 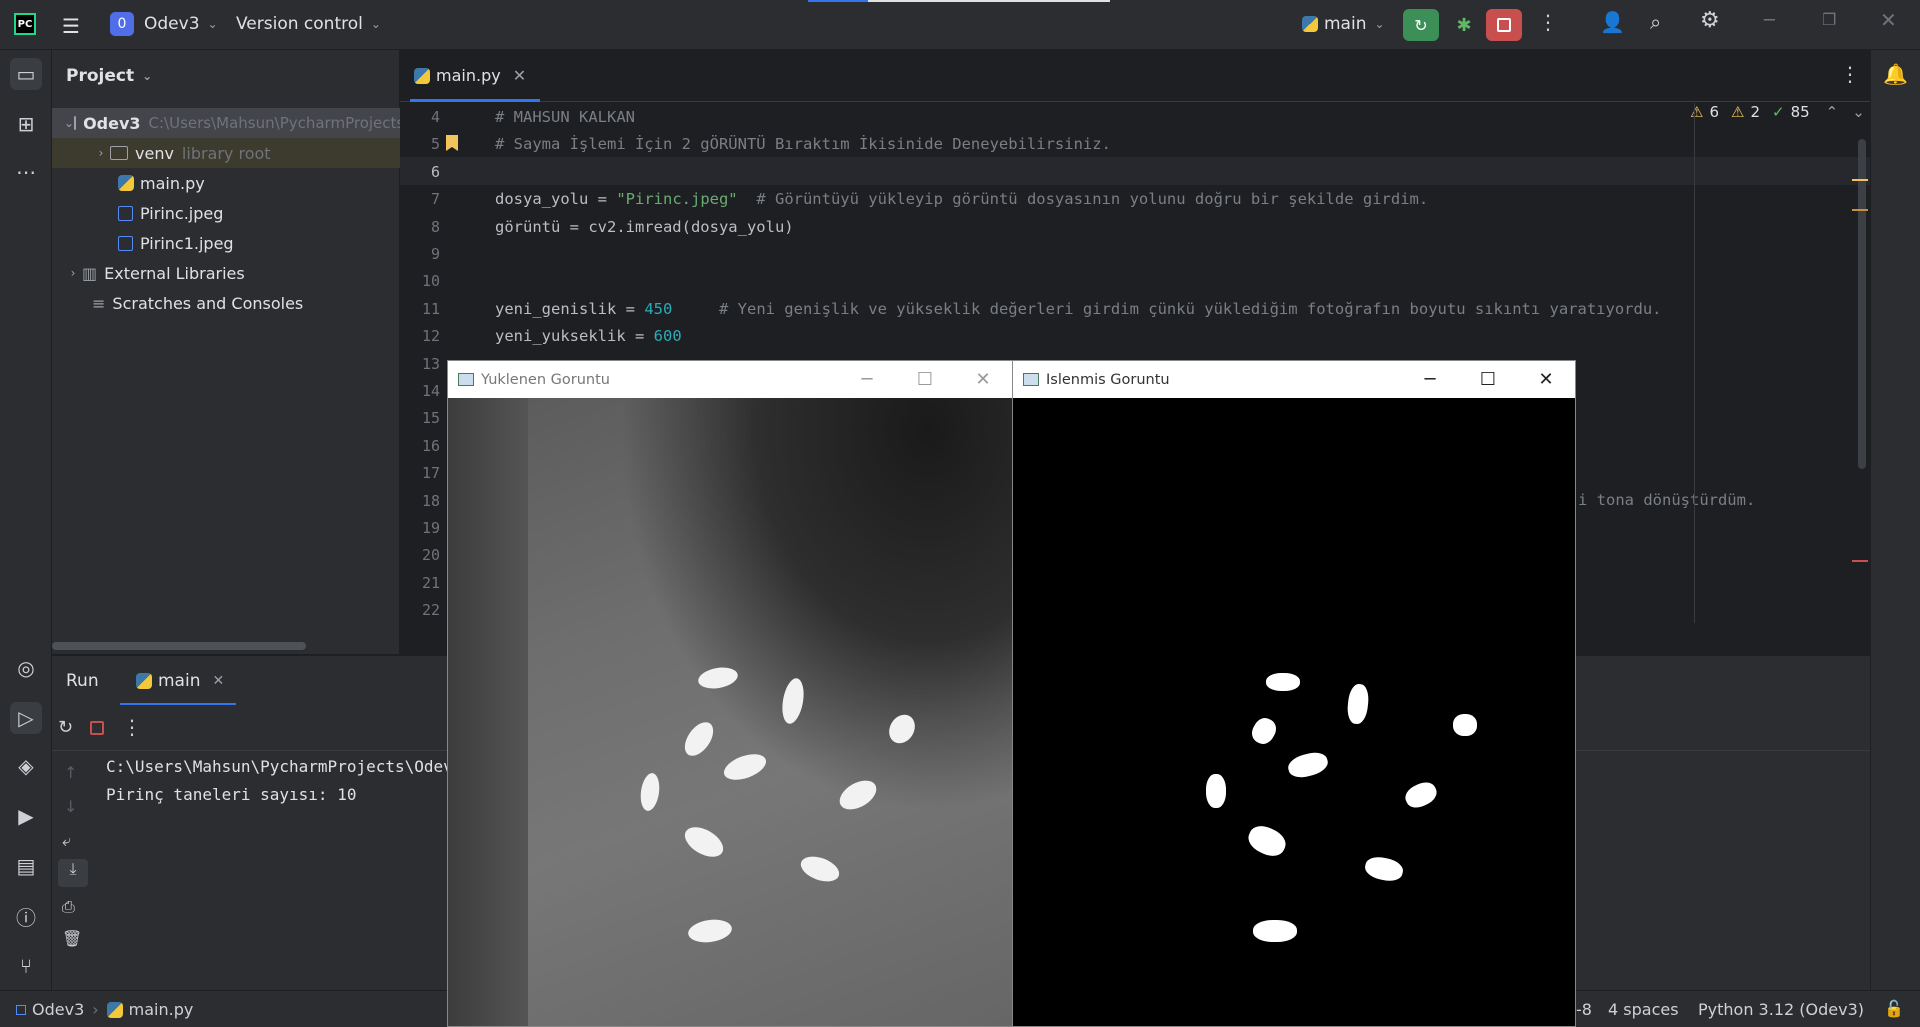 What do you see at coordinates (1858, 112) in the screenshot?
I see `next-highlight-icon: ⌄` at bounding box center [1858, 112].